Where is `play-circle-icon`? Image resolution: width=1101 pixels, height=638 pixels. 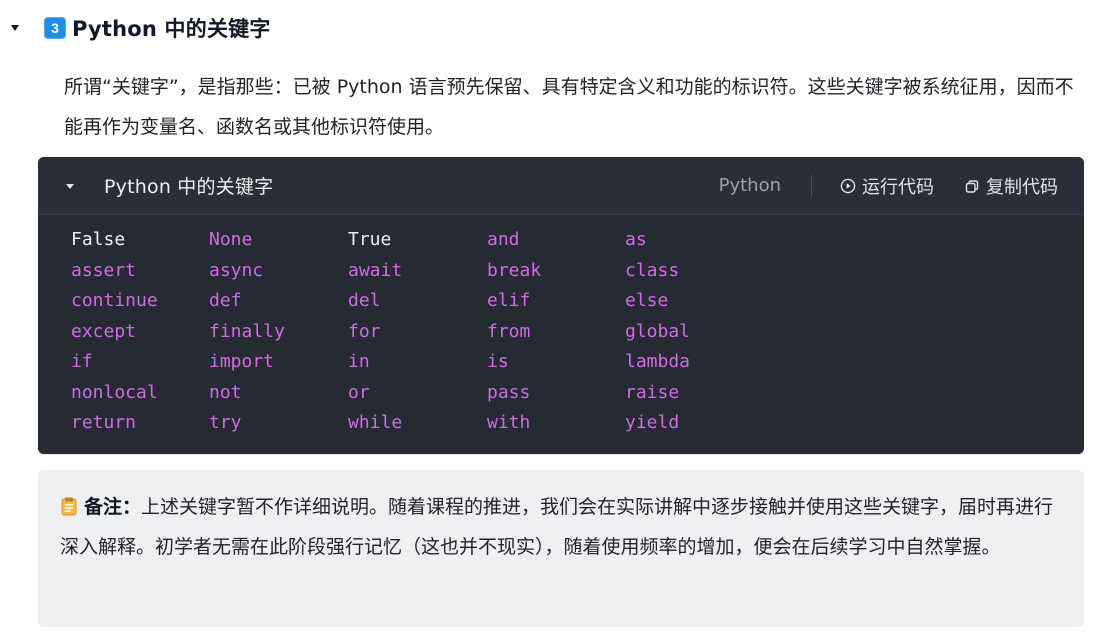
play-circle-icon is located at coordinates (848, 186).